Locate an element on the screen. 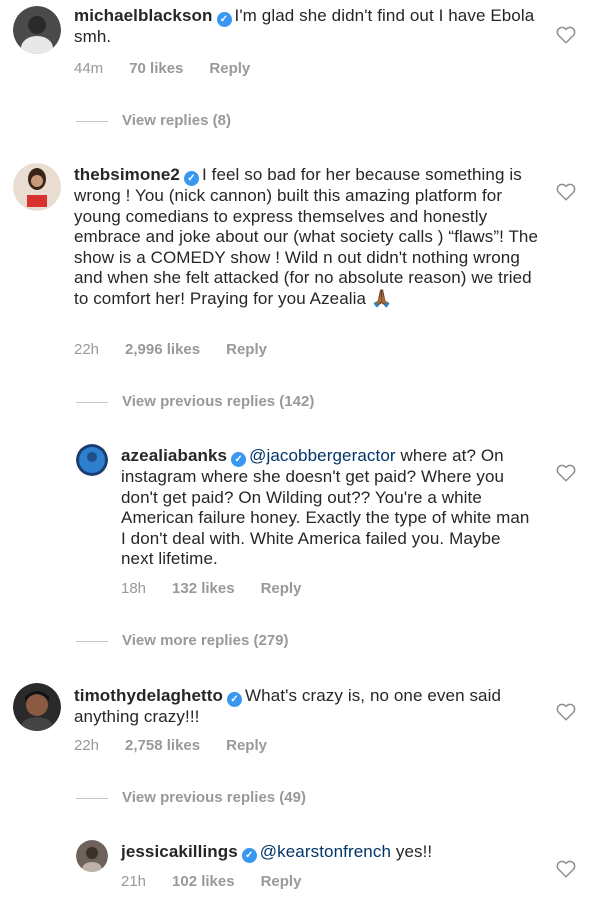 This screenshot has width=600, height=906. mention-link: @kearstonfrench is located at coordinates (325, 851).